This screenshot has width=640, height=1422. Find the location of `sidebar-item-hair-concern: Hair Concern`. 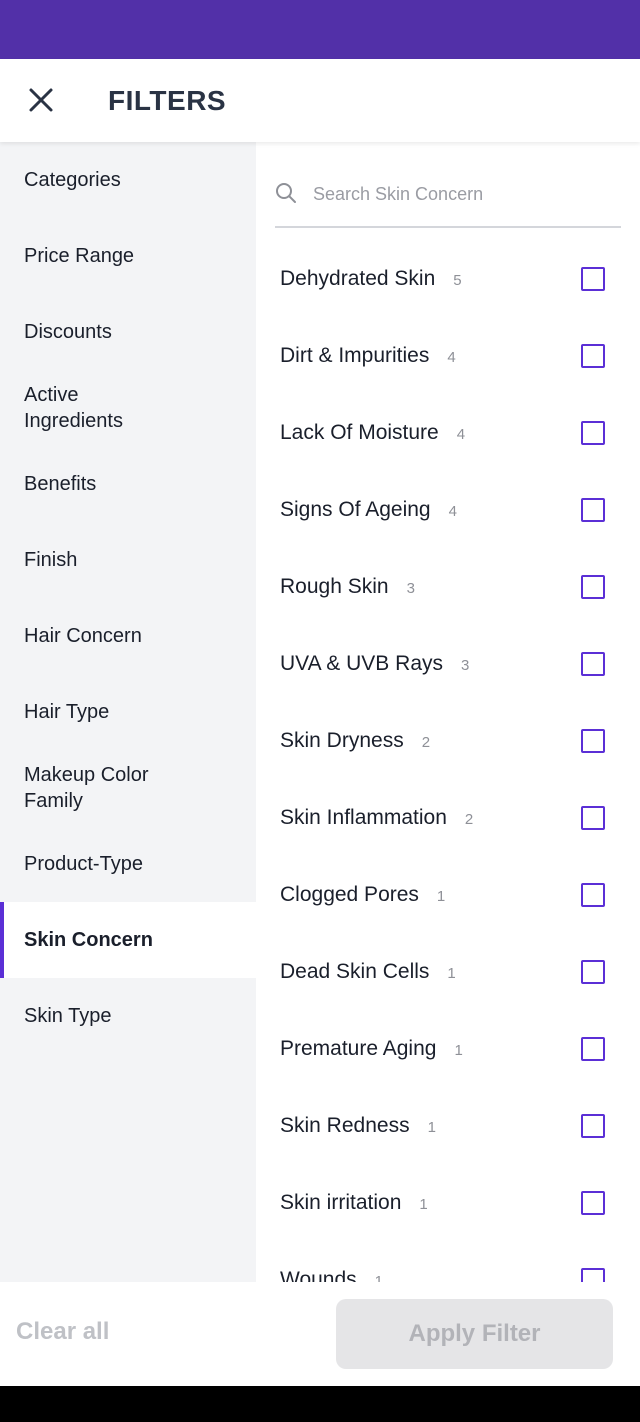

sidebar-item-hair-concern: Hair Concern is located at coordinates (128, 636).